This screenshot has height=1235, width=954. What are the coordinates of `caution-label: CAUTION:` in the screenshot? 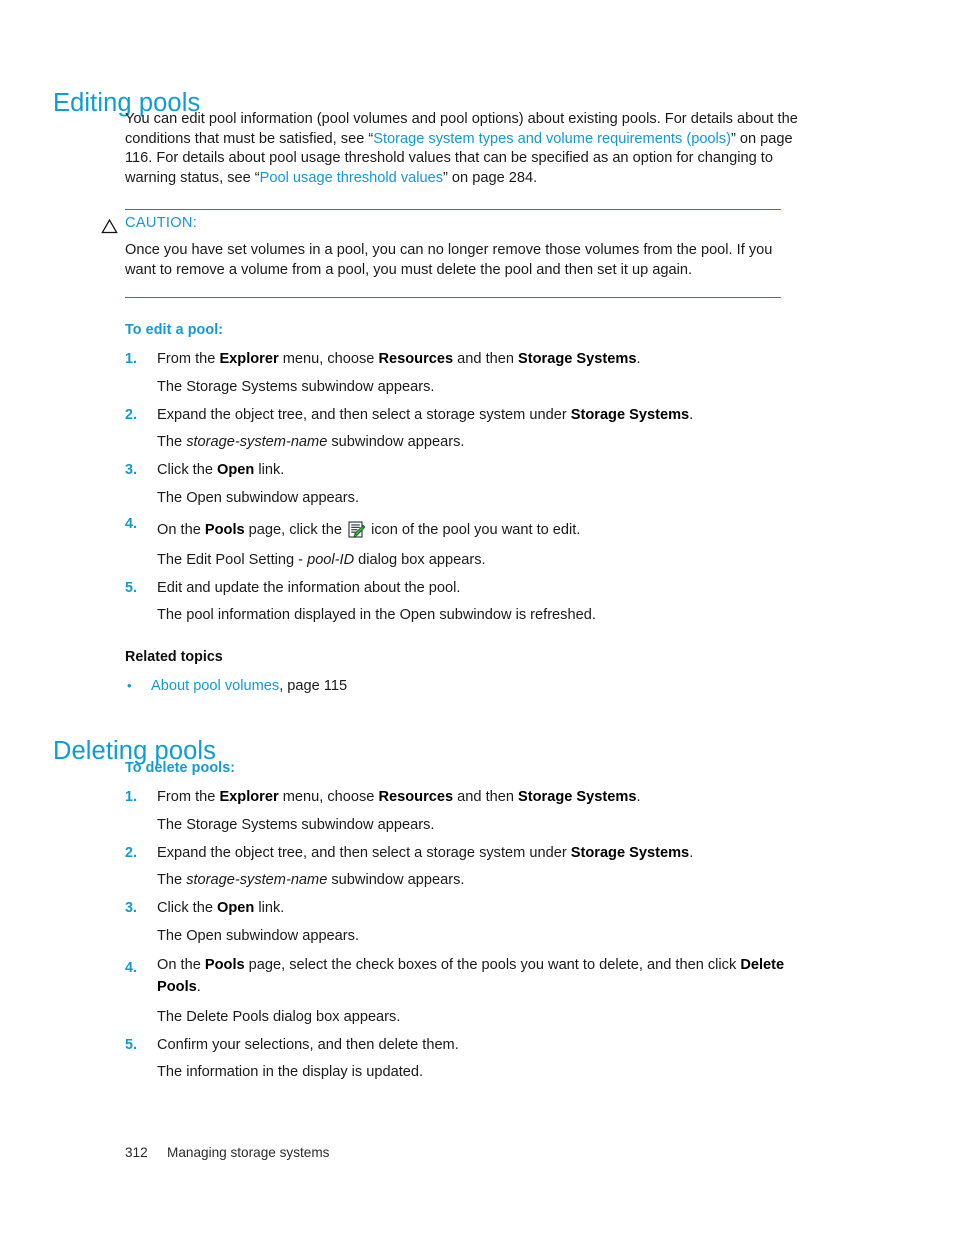 It's located at (161, 223).